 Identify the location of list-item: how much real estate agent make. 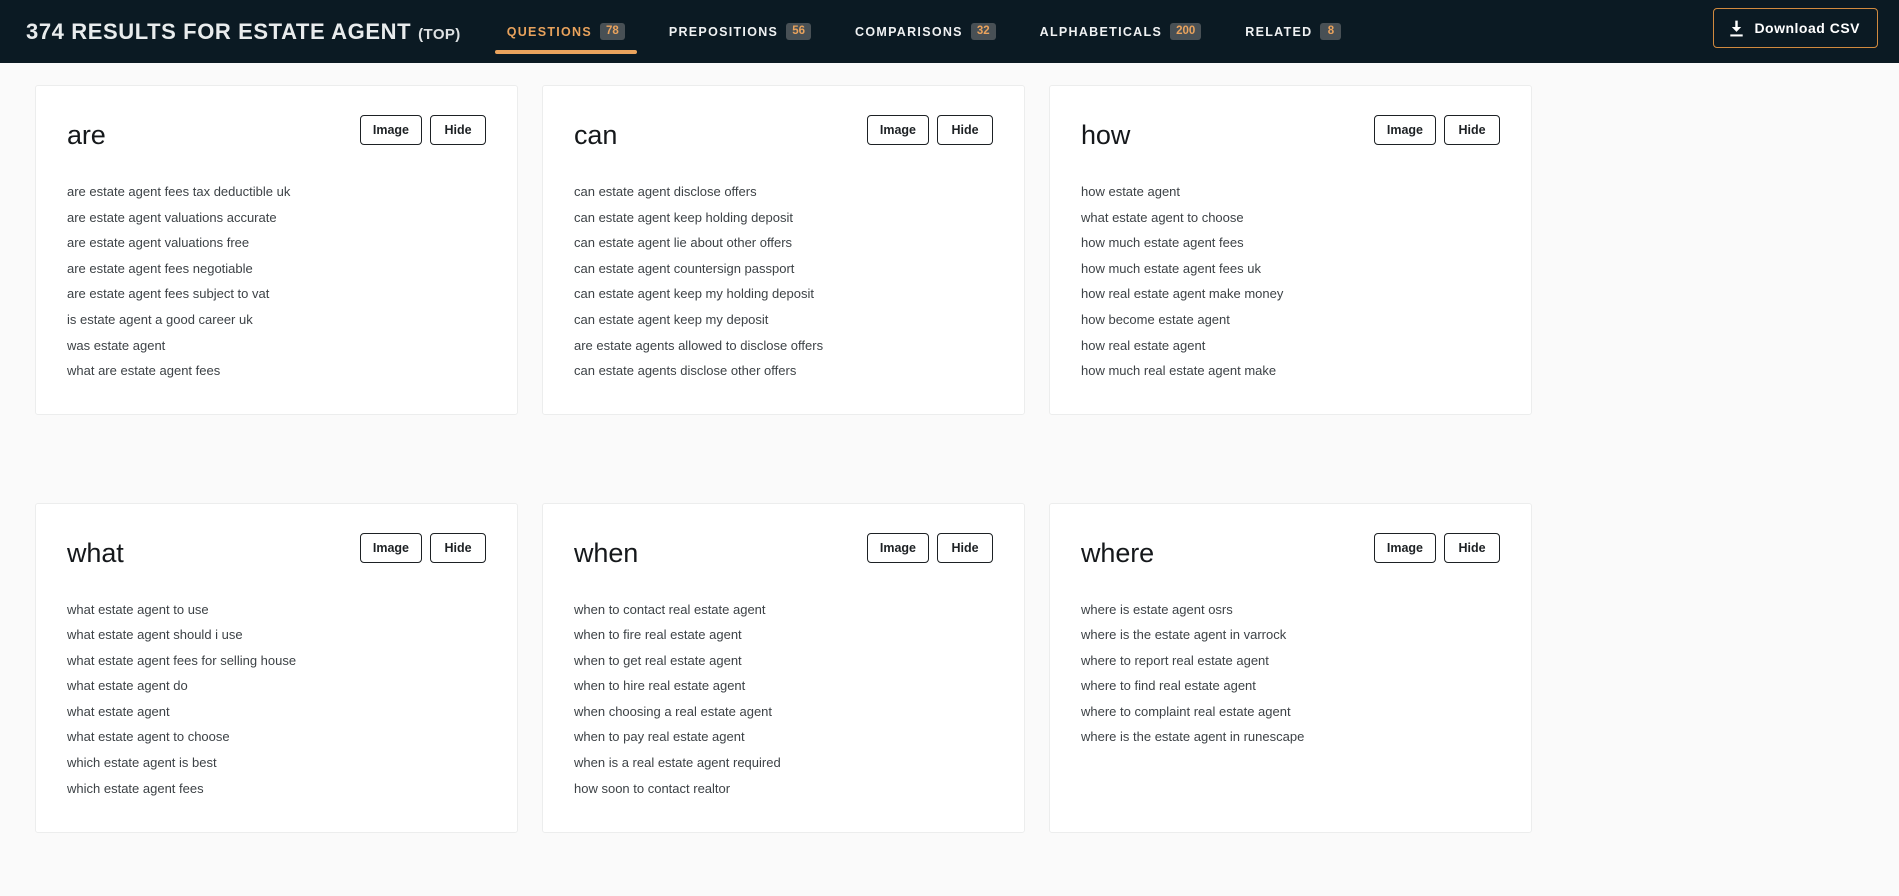
(1290, 377).